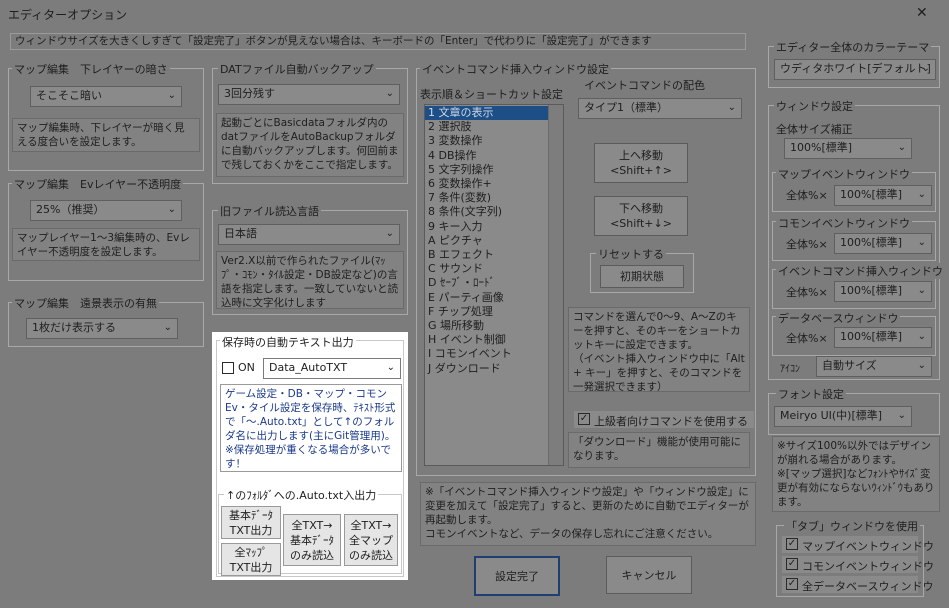  What do you see at coordinates (515, 69) in the screenshot?
I see `group-title: イベントコマンド挿入ウィンドウ設定` at bounding box center [515, 69].